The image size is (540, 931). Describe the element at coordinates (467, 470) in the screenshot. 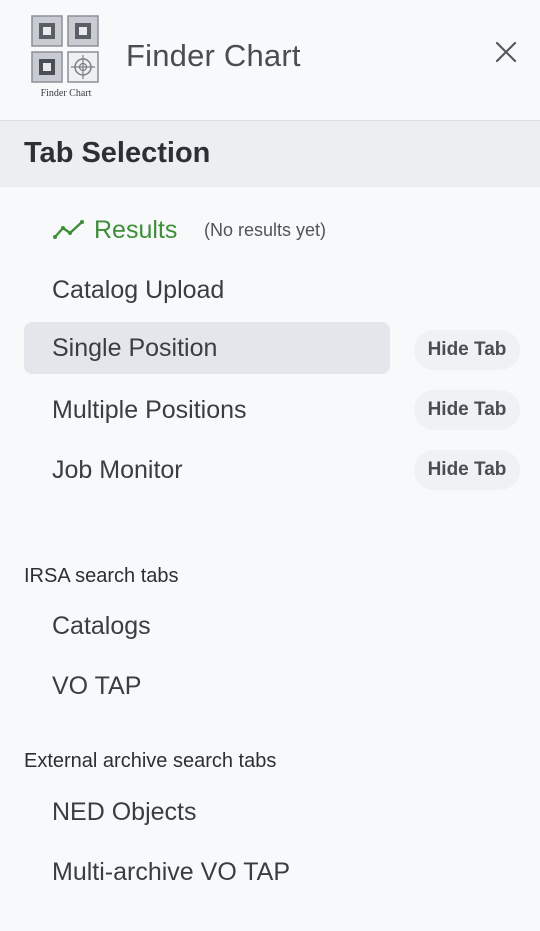

I see `hide-tab-button-job-monitor: Hide Tab` at that location.